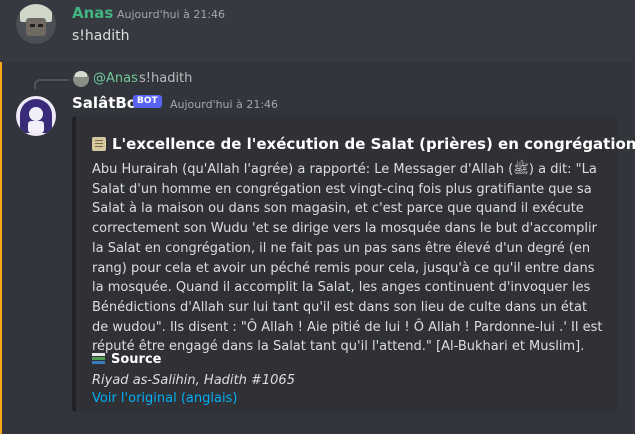  I want to click on reply-spine, so click(51, 84).